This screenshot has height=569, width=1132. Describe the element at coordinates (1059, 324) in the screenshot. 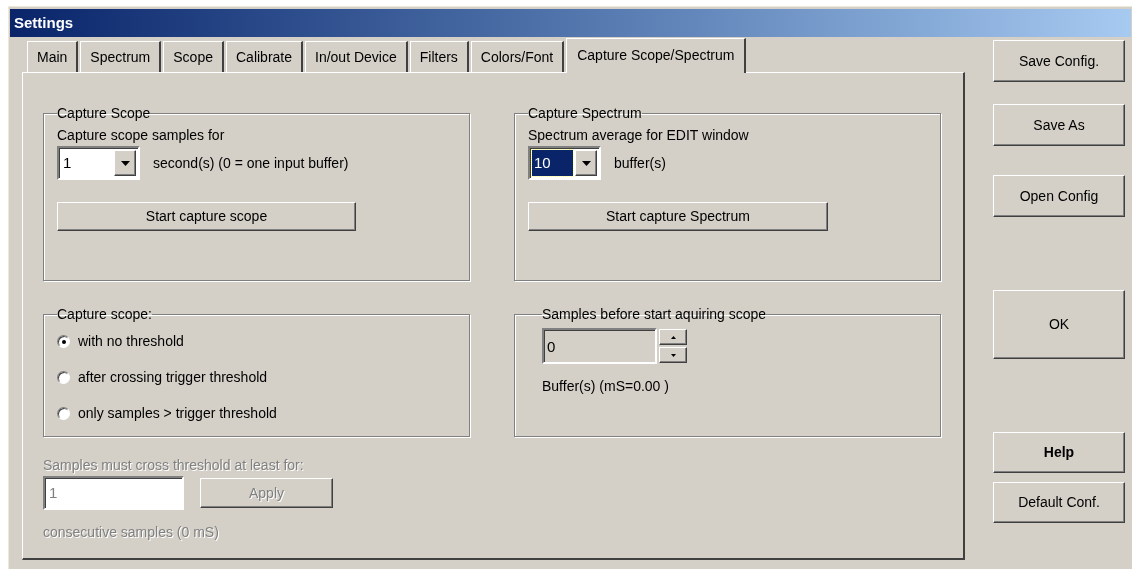

I see `side-button: OK` at that location.